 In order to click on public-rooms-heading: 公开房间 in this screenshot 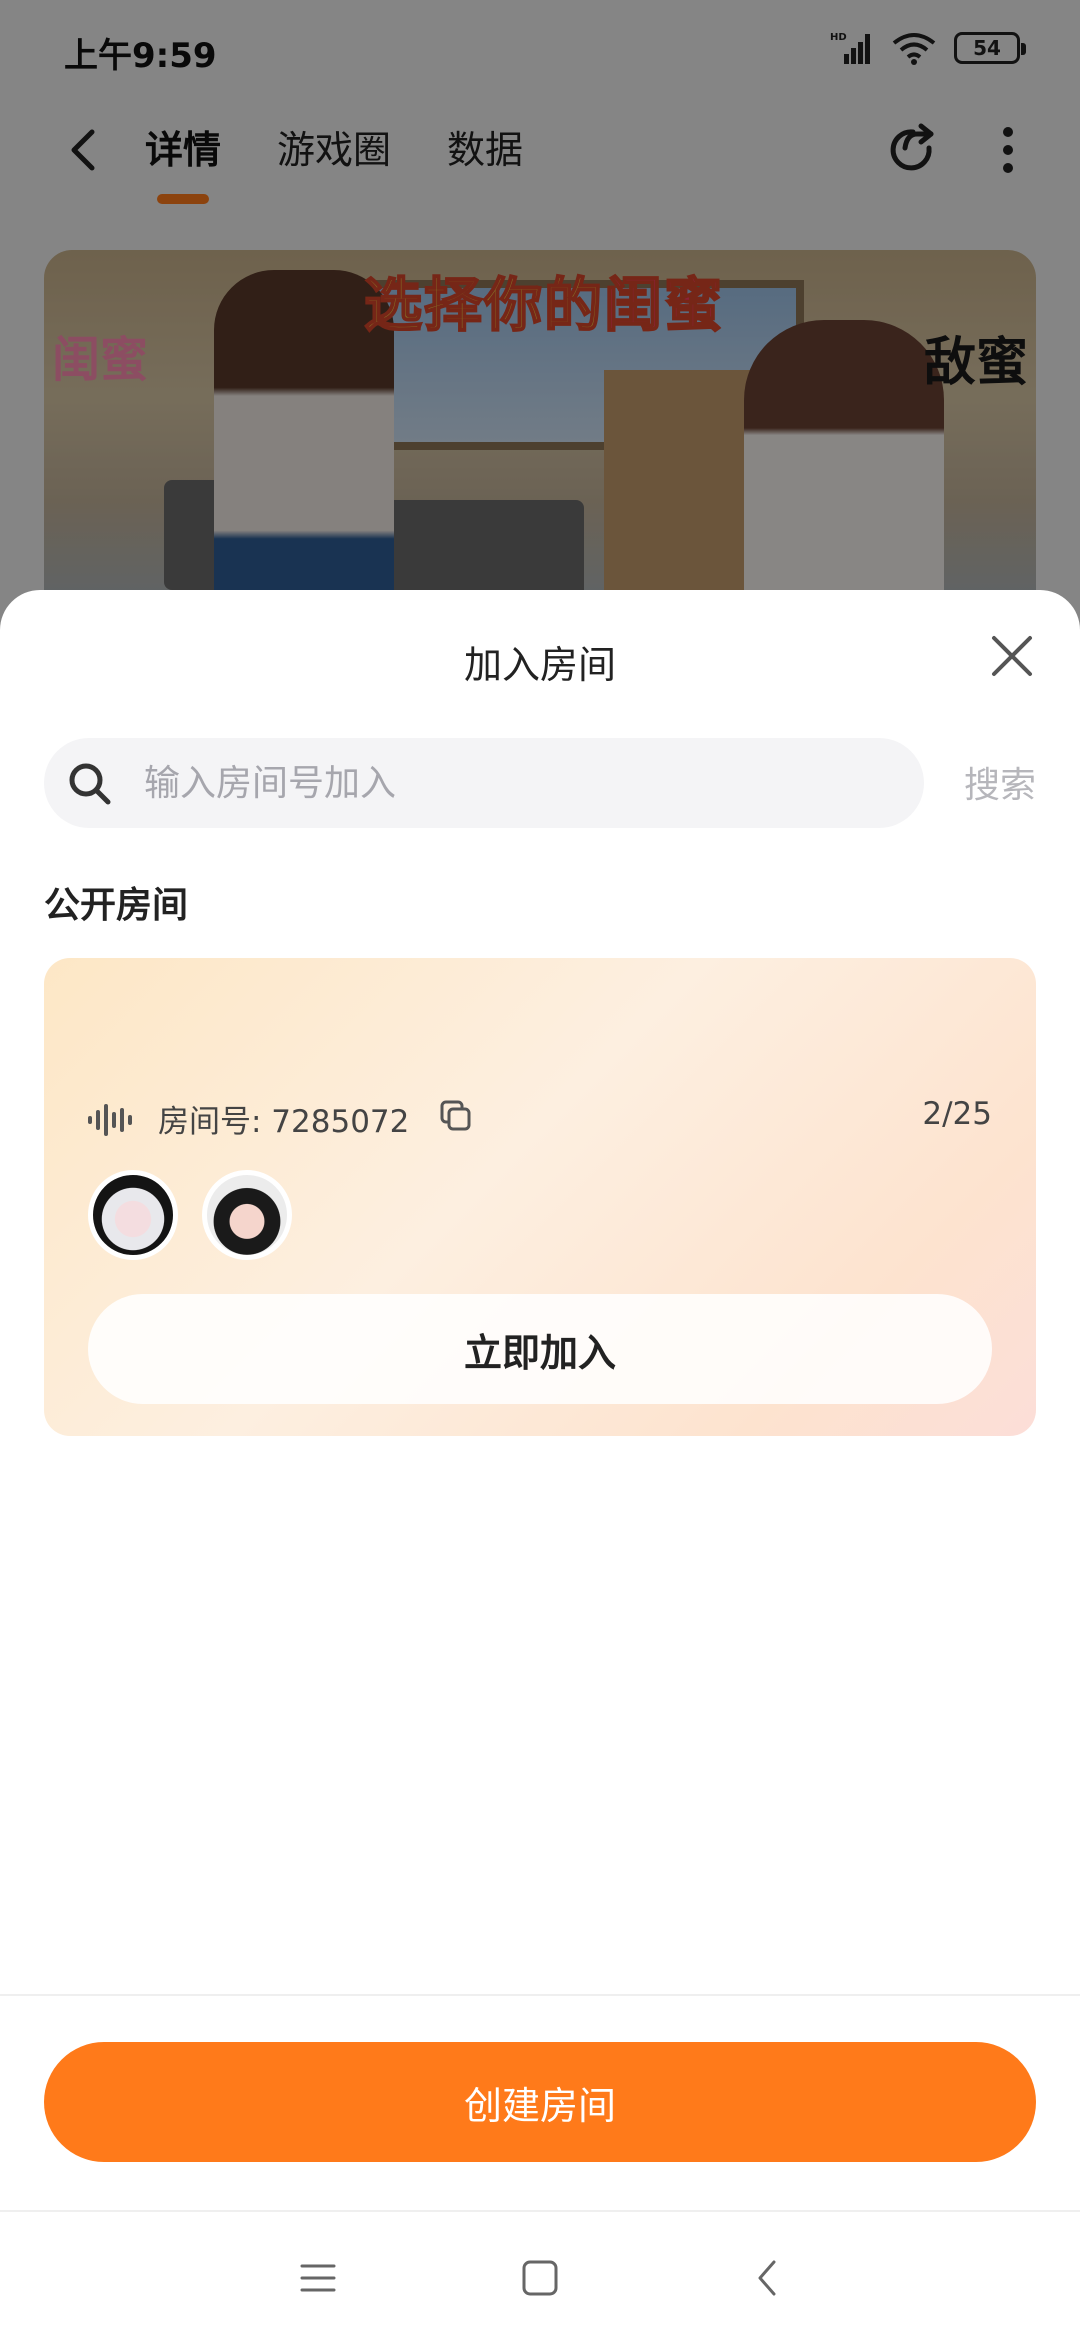, I will do `click(116, 905)`.